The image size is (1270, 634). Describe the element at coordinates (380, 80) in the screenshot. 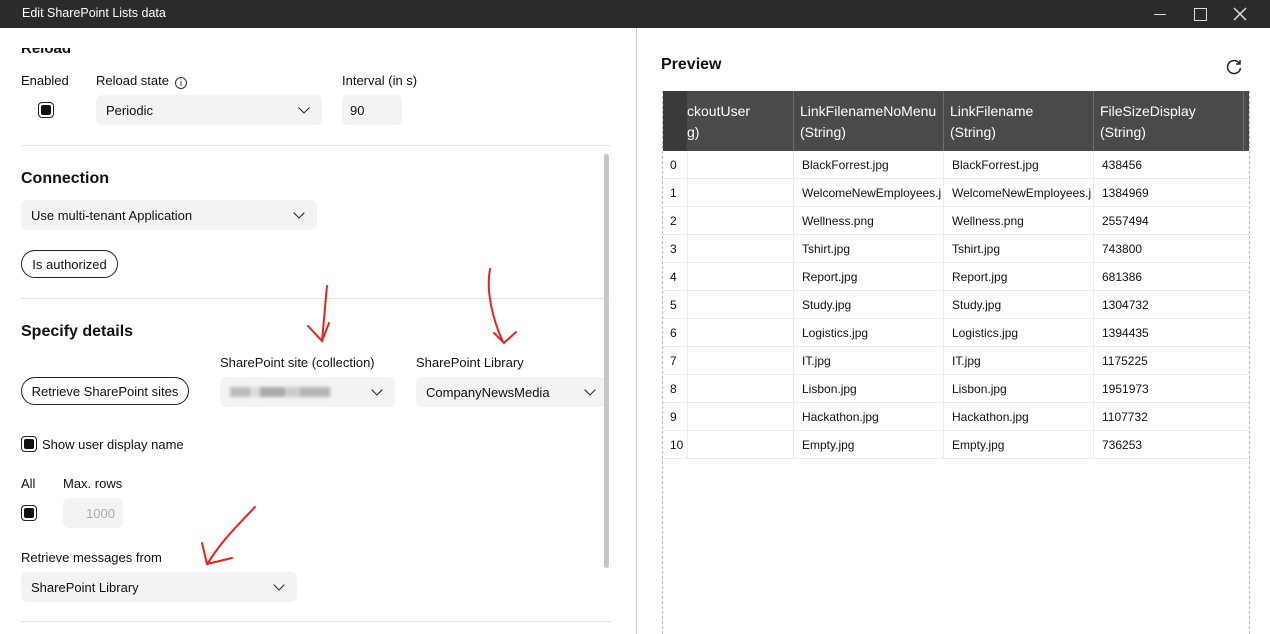

I see `interval-label: Interval (in s)` at that location.